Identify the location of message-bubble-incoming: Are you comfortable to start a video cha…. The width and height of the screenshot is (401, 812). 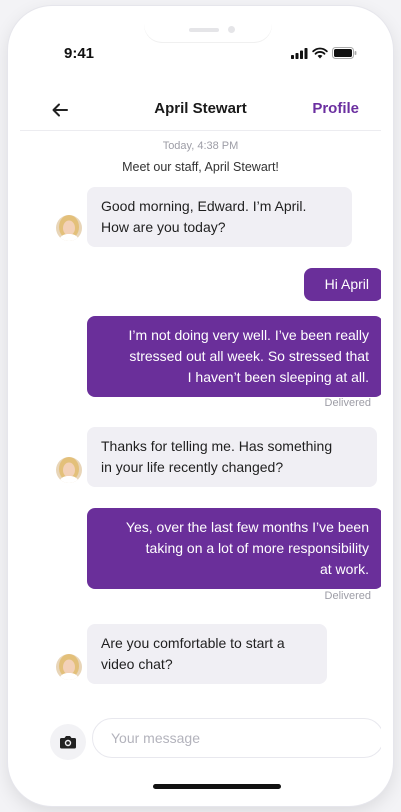
(207, 654).